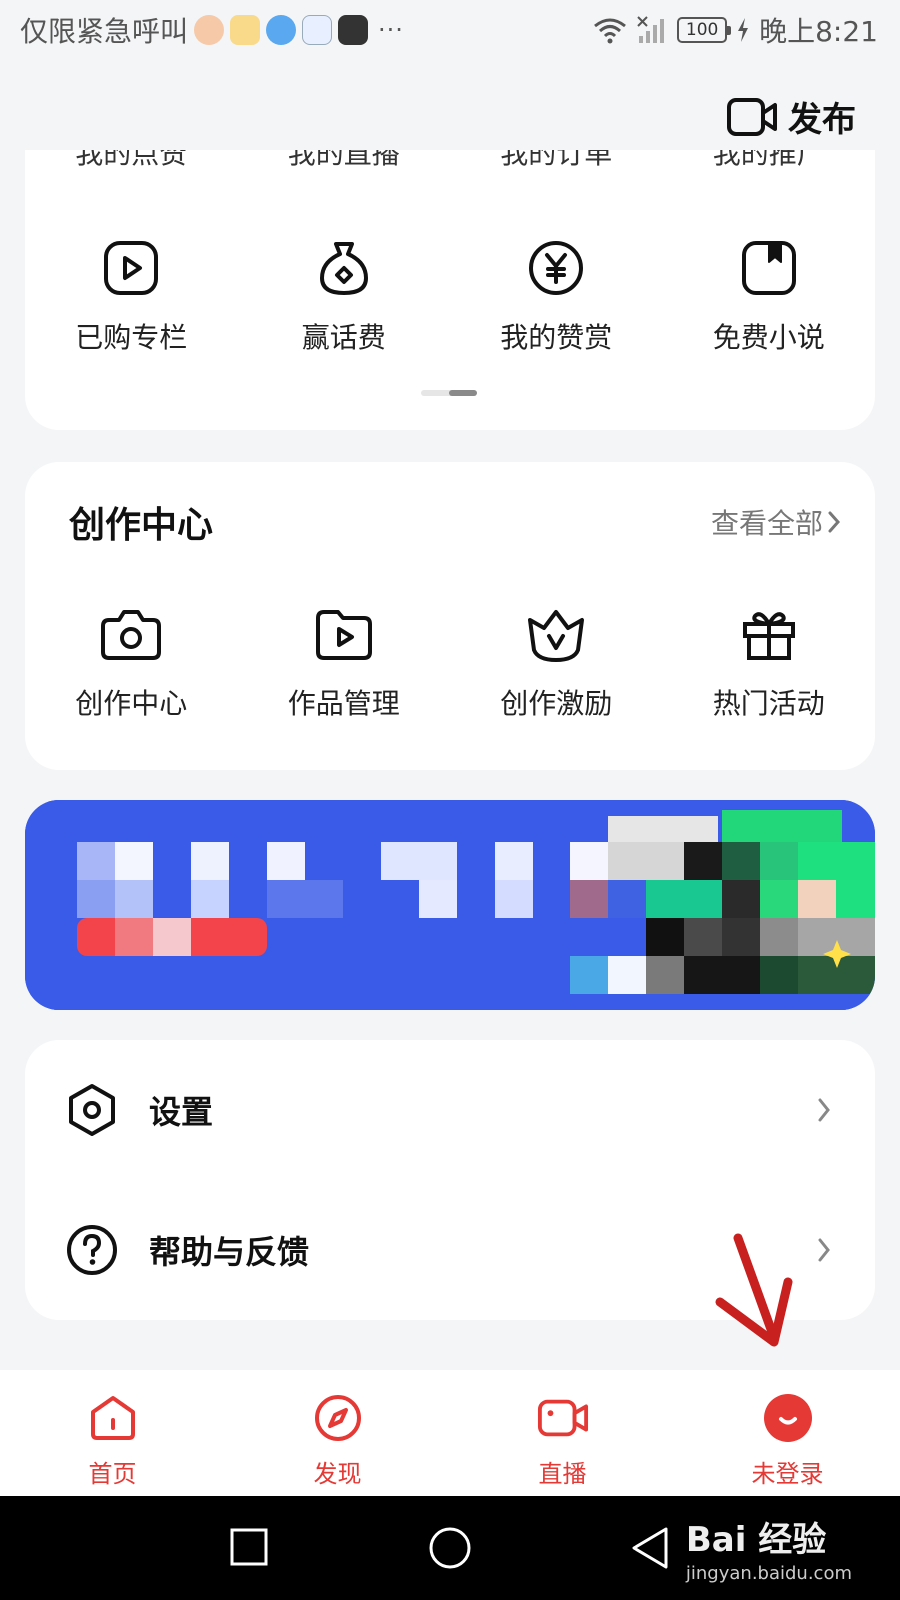 The width and height of the screenshot is (900, 1600). I want to click on creator-incentive-item: 创作激励, so click(556, 662).